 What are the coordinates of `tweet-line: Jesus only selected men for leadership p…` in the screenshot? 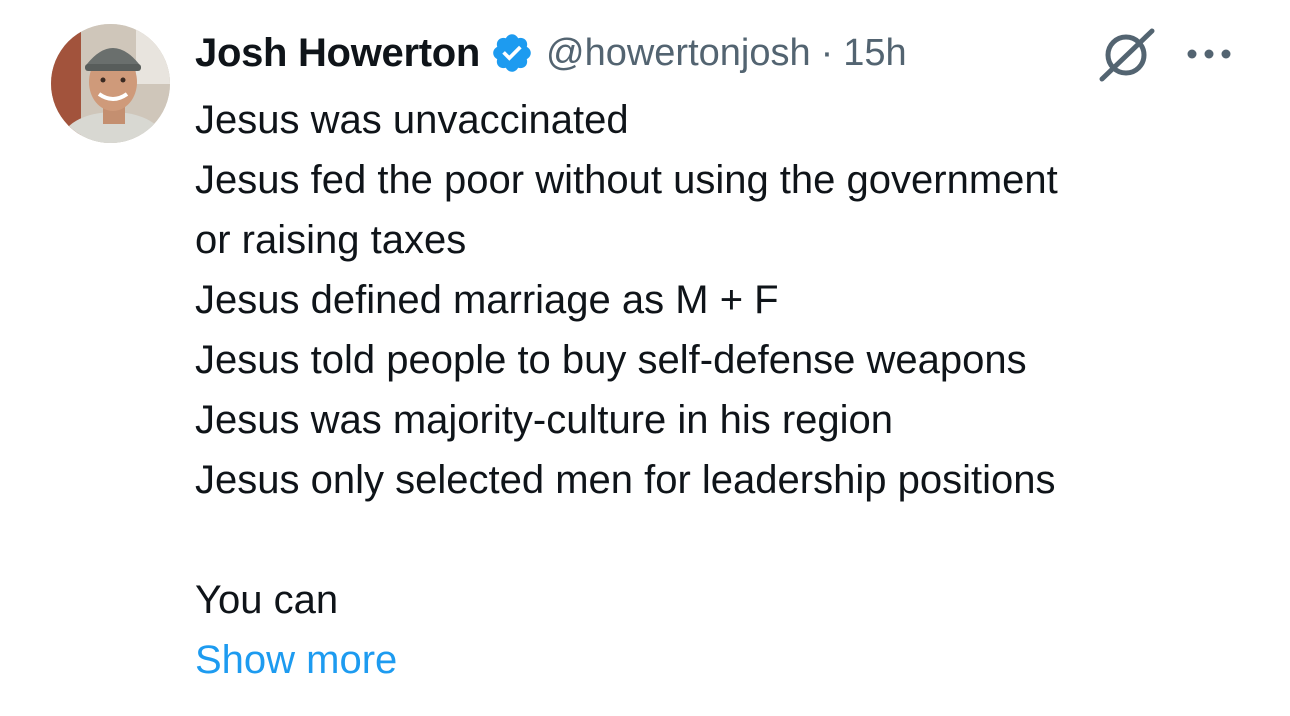 It's located at (625, 480).